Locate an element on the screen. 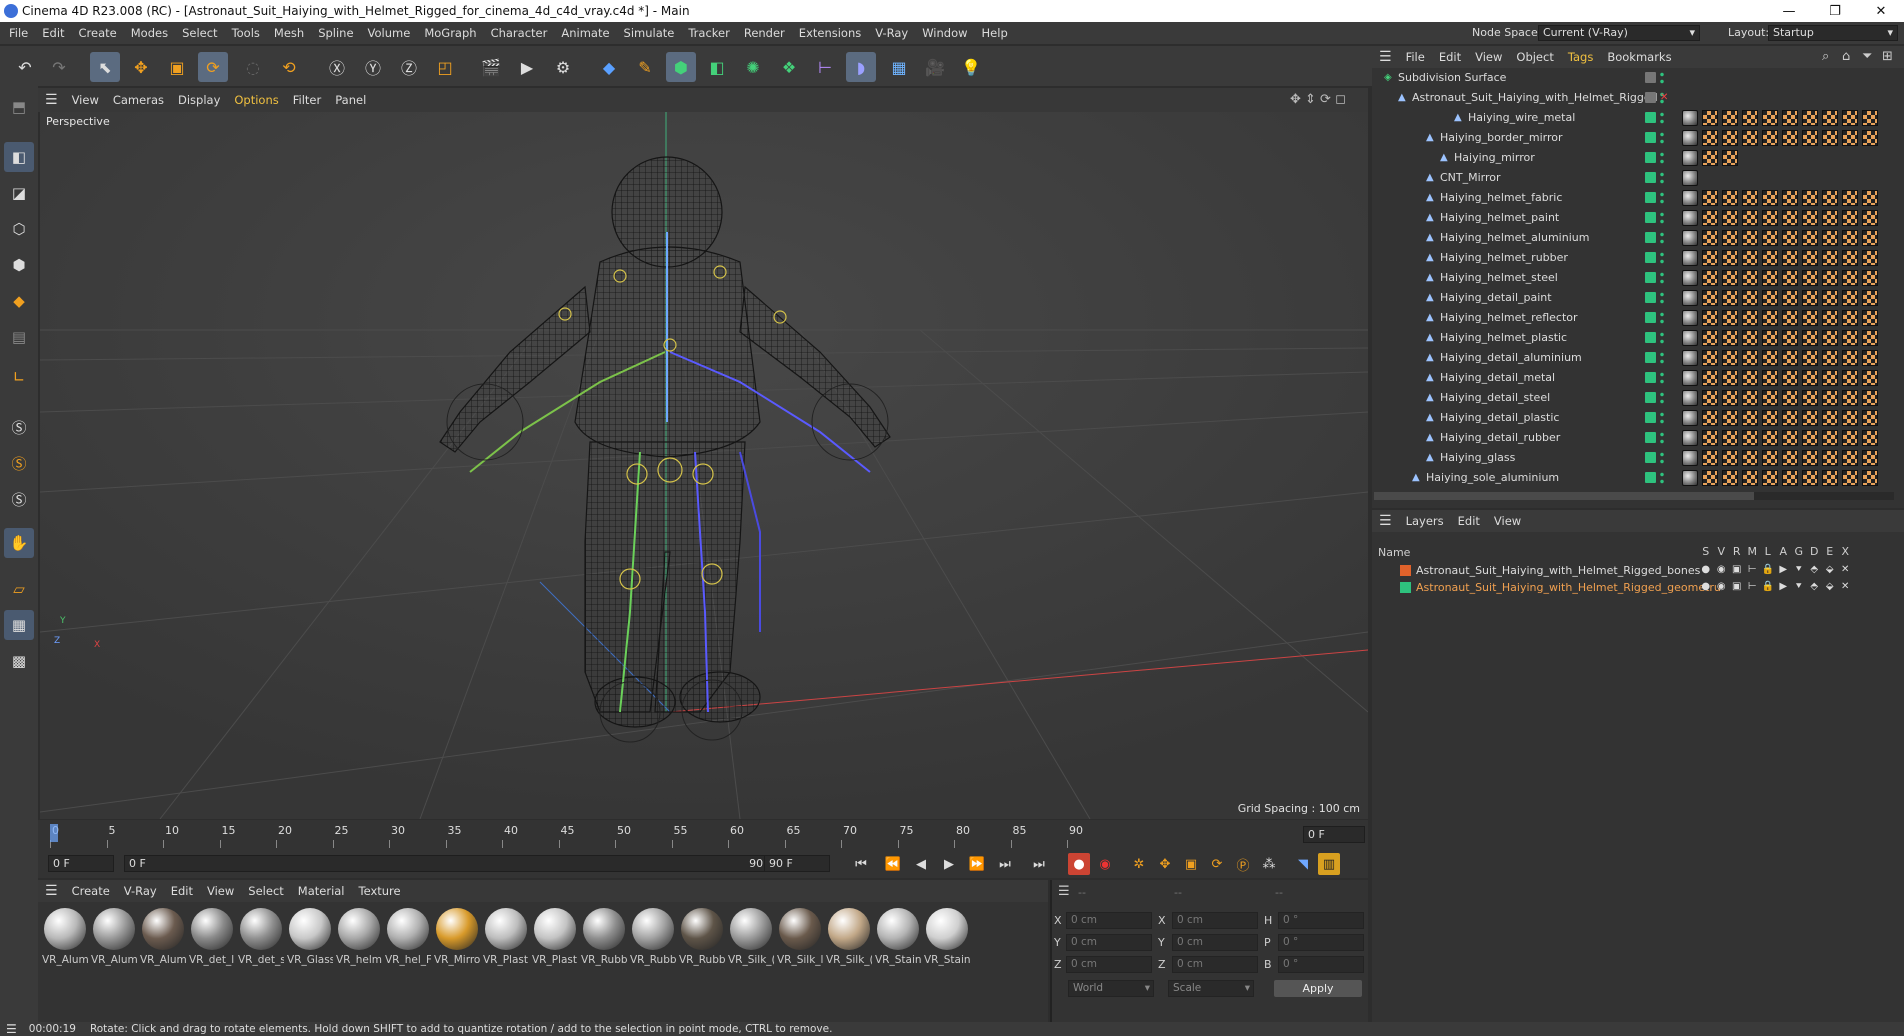 The height and width of the screenshot is (1036, 1904). material-menu-edit: Edit is located at coordinates (182, 891).